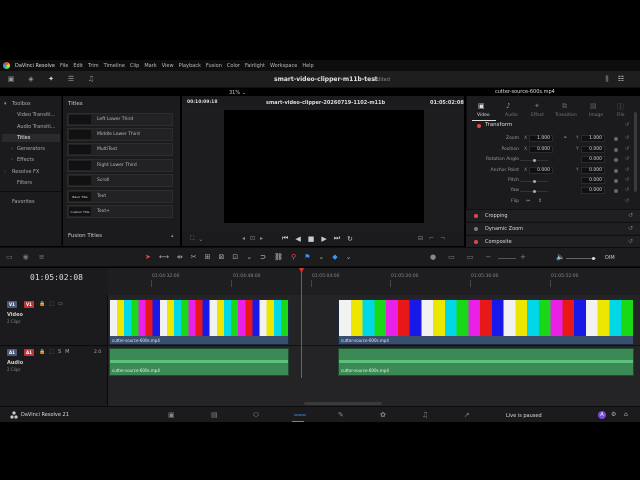 The width and height of the screenshot is (640, 480). What do you see at coordinates (222, 257) in the screenshot?
I see `overwrite-clip-icon: ⊠` at bounding box center [222, 257].